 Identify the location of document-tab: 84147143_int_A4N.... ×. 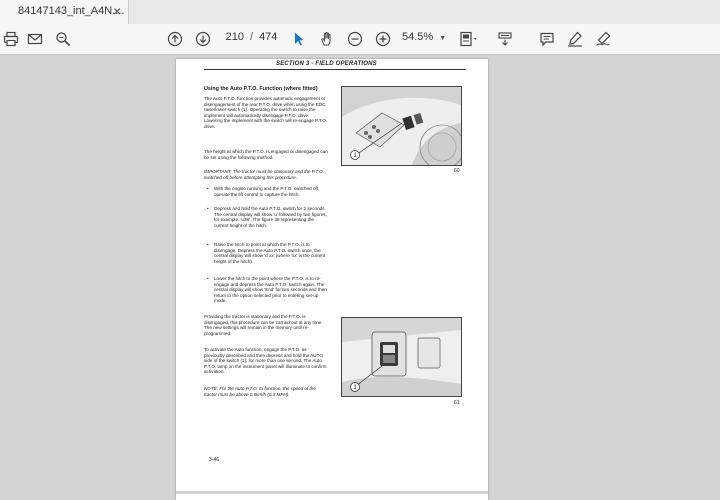
(64, 12).